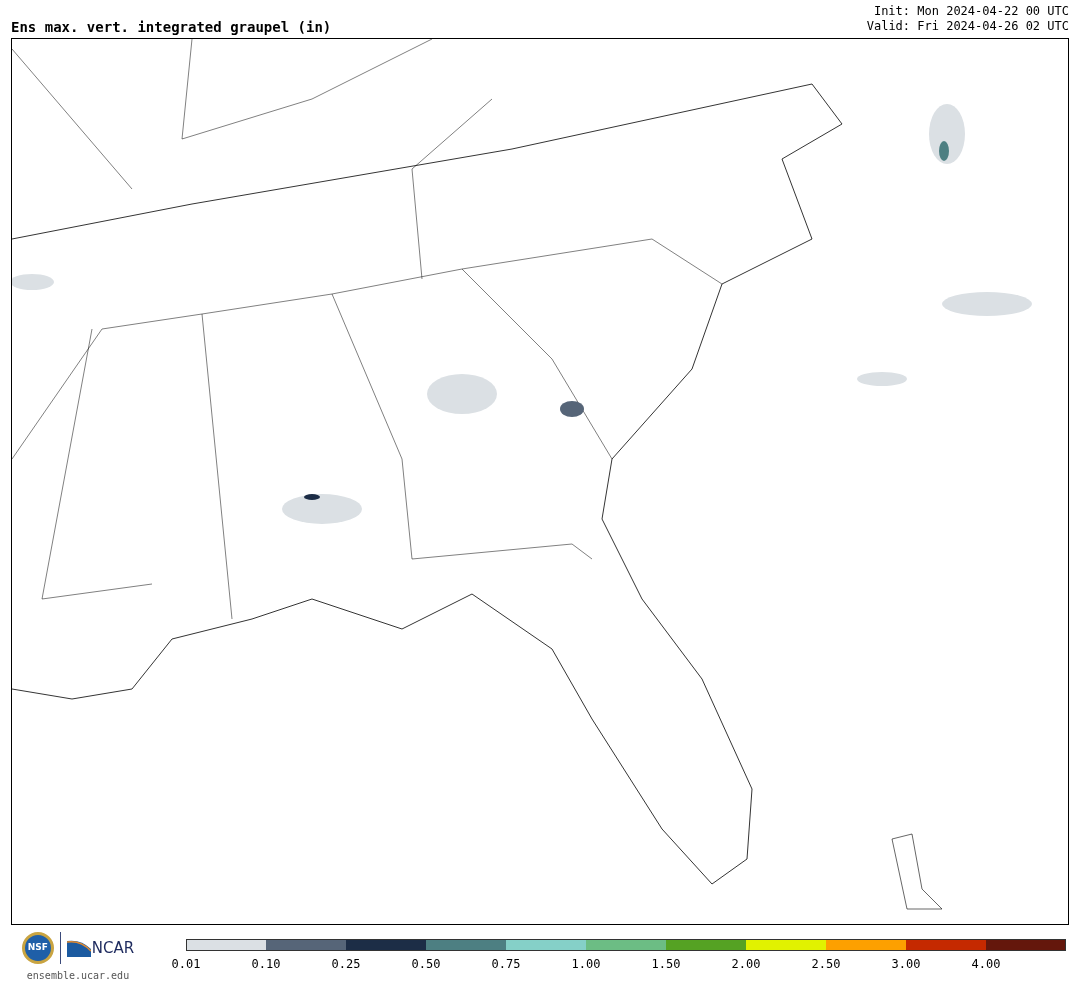  Describe the element at coordinates (78, 948) in the screenshot. I see `ncar-swoosh-icon` at that location.